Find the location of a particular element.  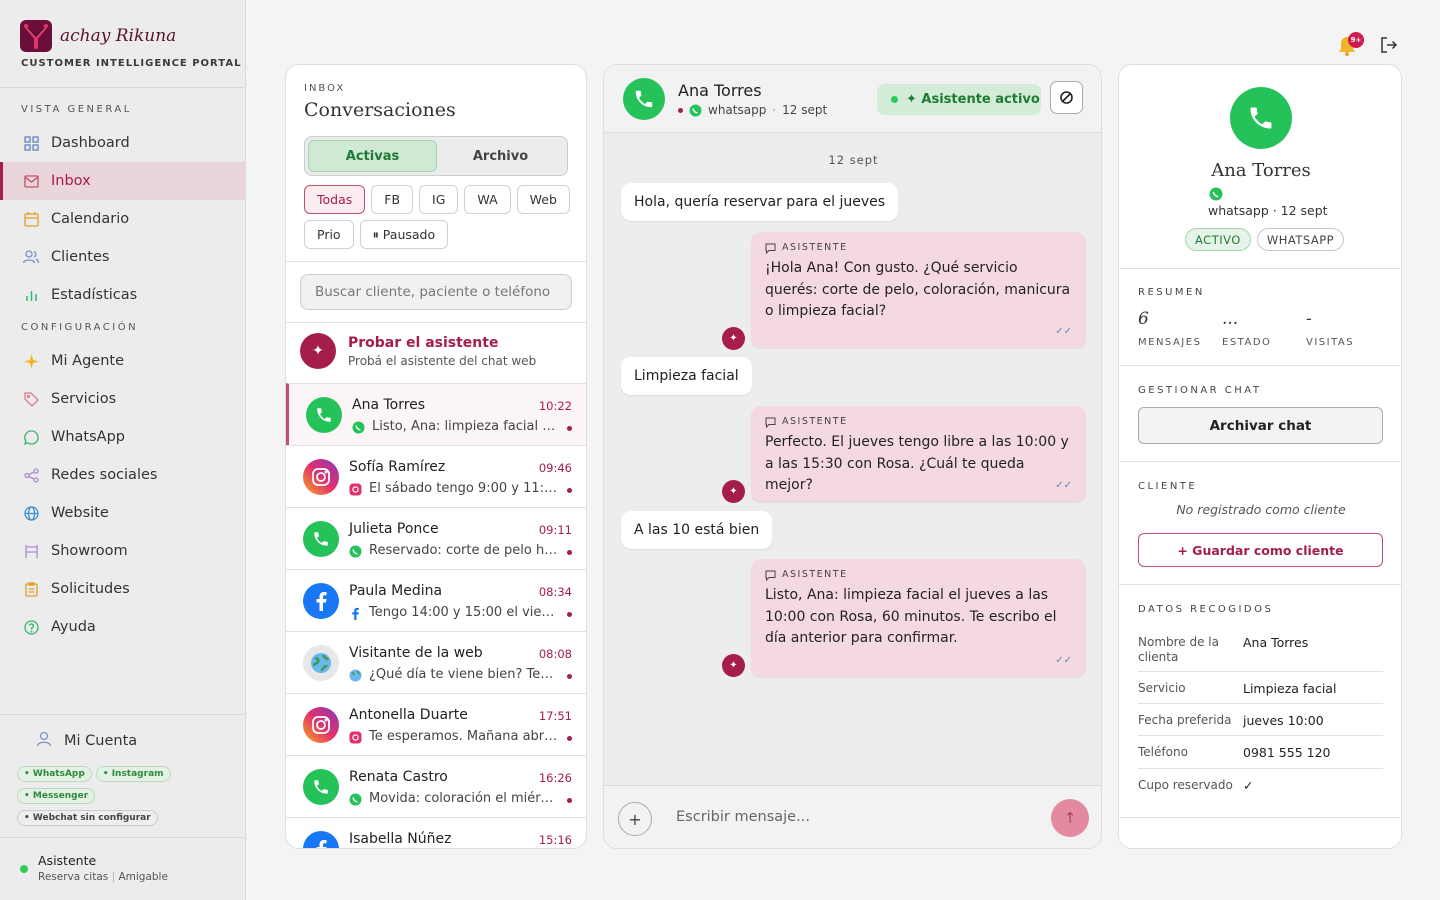

filter-web: Web is located at coordinates (543, 199).